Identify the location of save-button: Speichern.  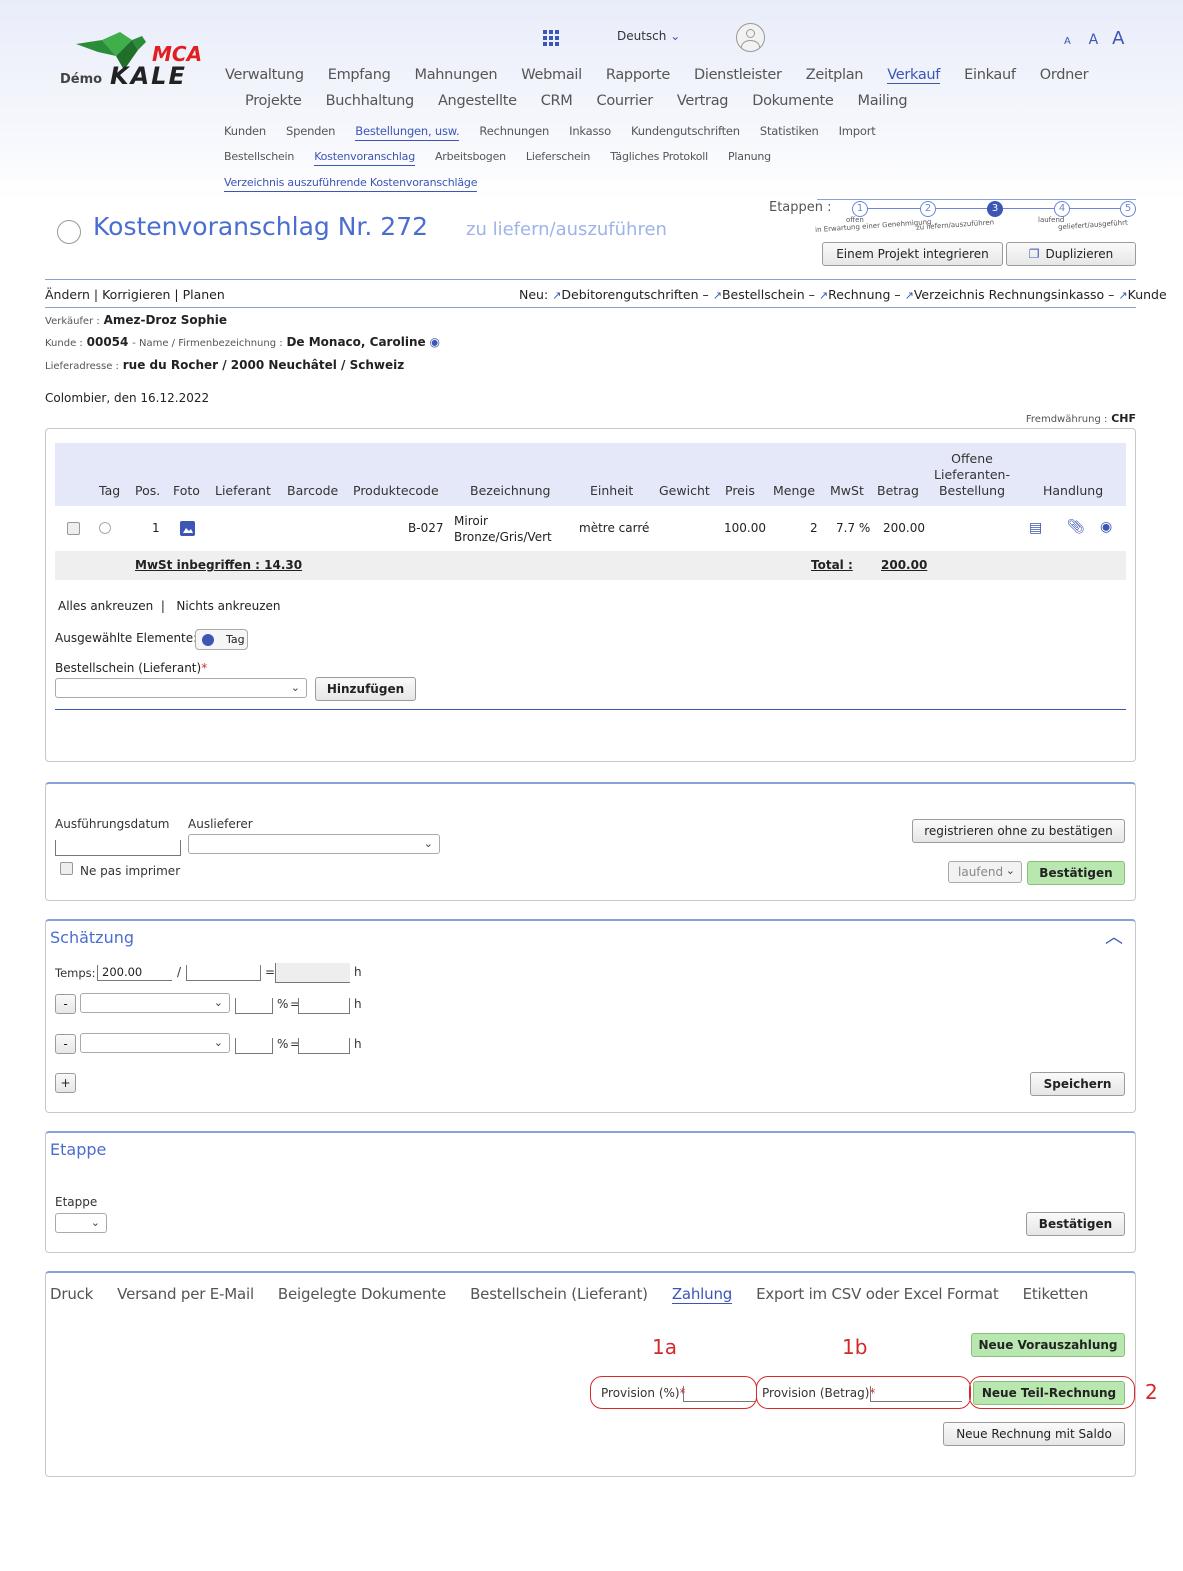
(1077, 1084).